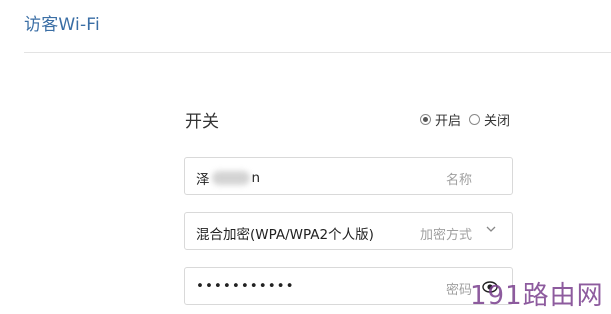 The image size is (611, 314). Describe the element at coordinates (256, 178) in the screenshot. I see `ssid-value-end: n` at that location.